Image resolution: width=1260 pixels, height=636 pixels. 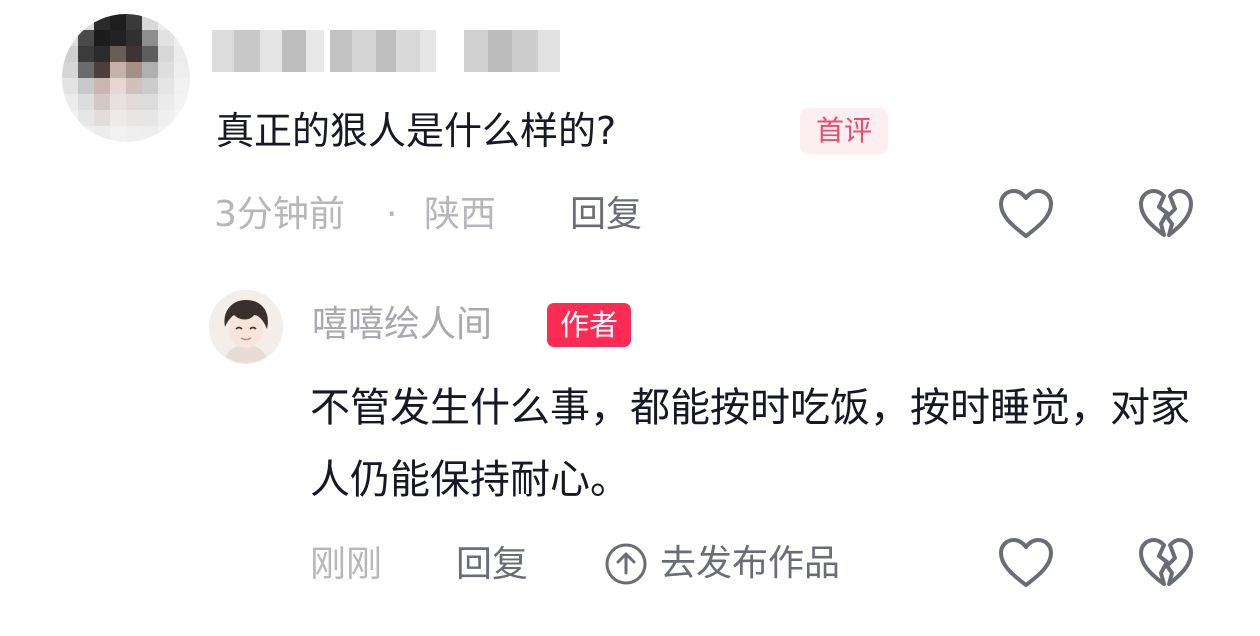 What do you see at coordinates (750, 444) in the screenshot?
I see `reply-text: 不管发生什么事，都能按时吃饭，按时睡觉，对家人仍能保持耐心。` at bounding box center [750, 444].